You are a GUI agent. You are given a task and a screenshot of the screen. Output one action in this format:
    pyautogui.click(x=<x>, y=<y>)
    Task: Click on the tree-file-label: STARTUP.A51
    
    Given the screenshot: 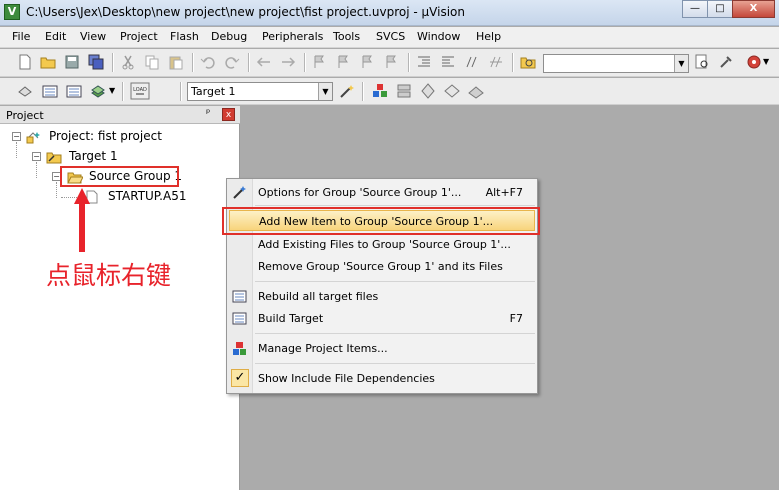 What is the action you would take?
    pyautogui.click(x=147, y=196)
    